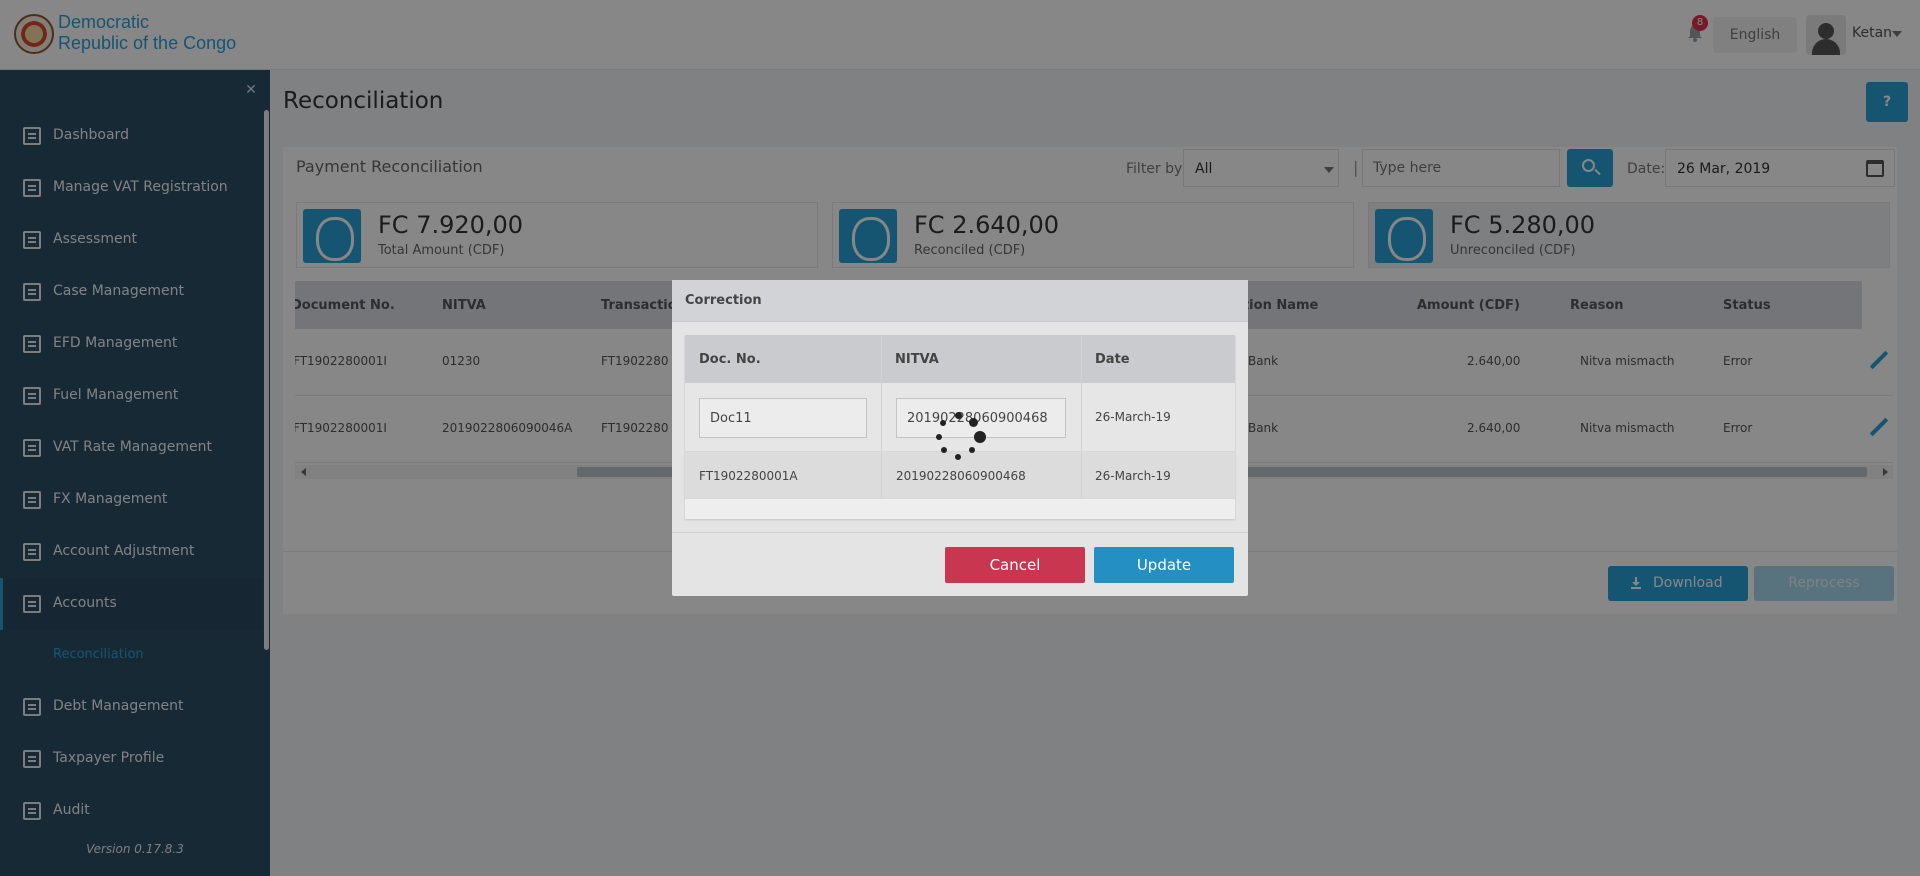  What do you see at coordinates (723, 300) in the screenshot?
I see `modal-title: Correction` at bounding box center [723, 300].